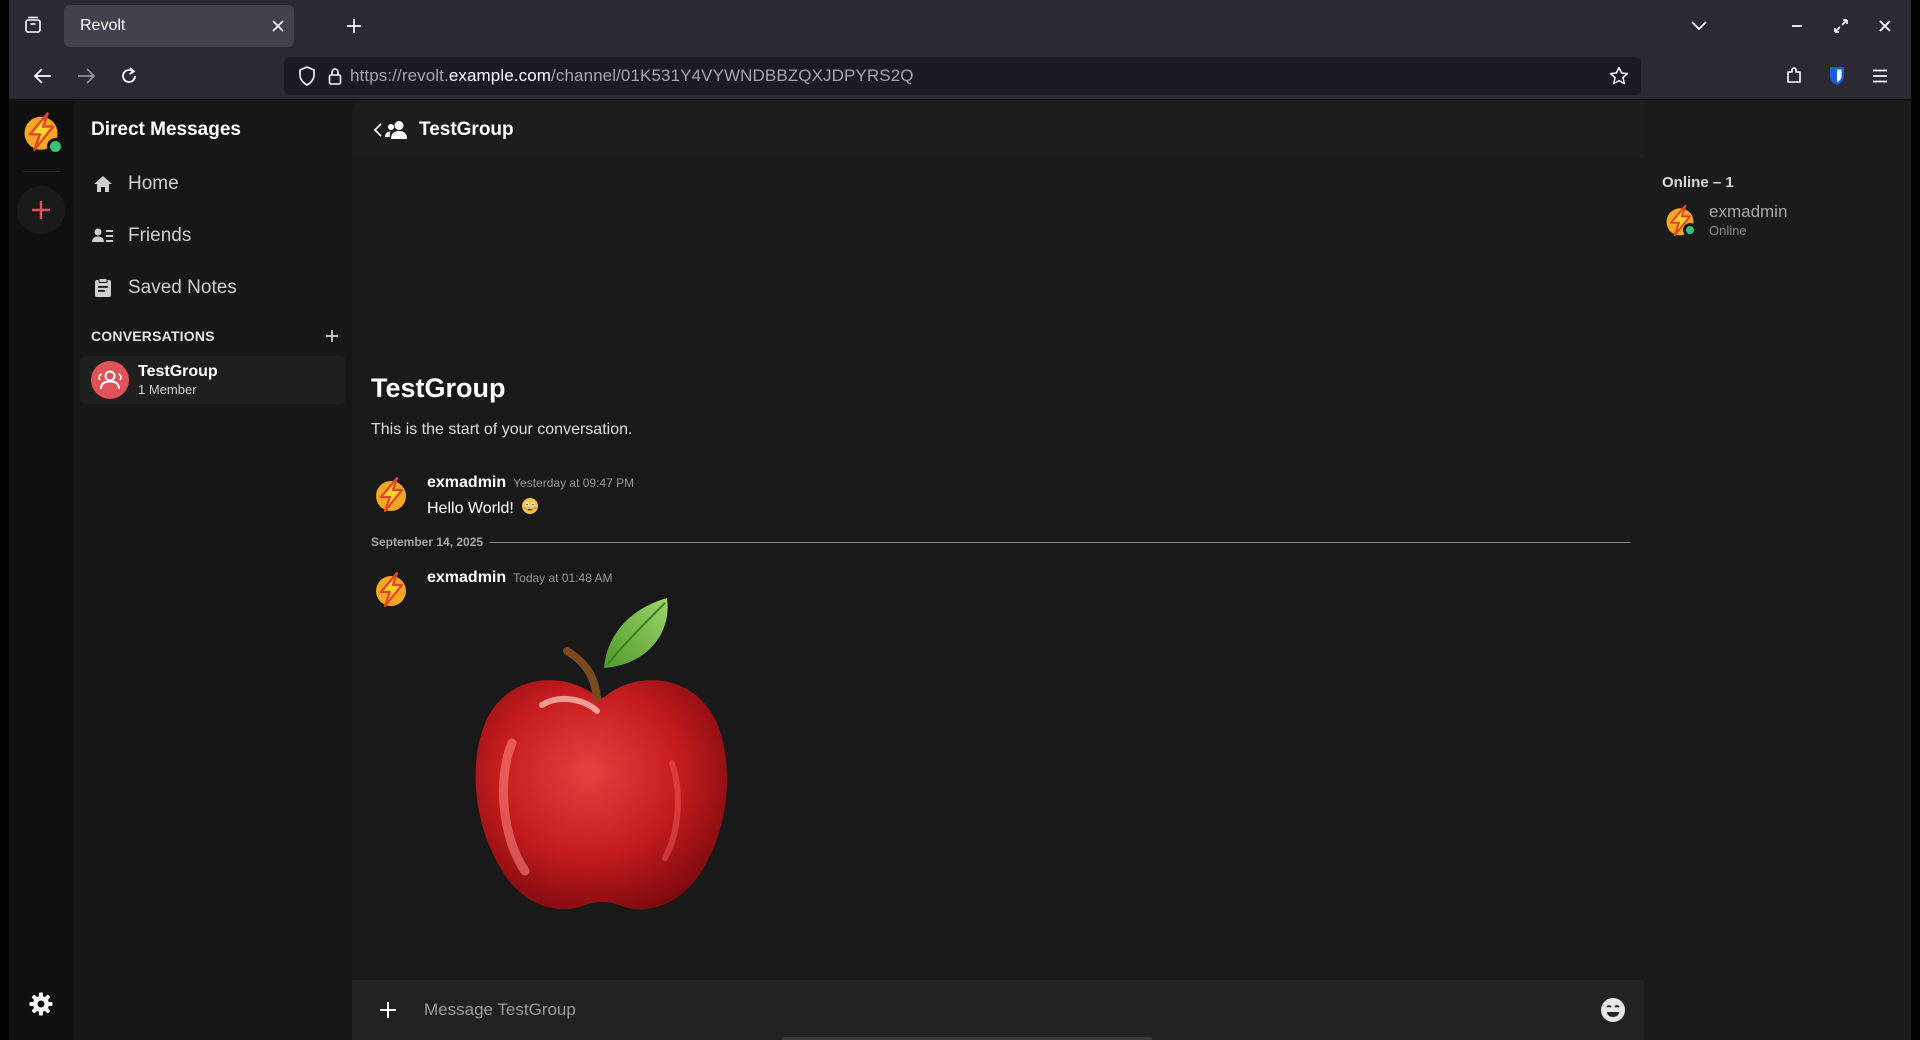  I want to click on tab-bar: Revolt, so click(960, 26).